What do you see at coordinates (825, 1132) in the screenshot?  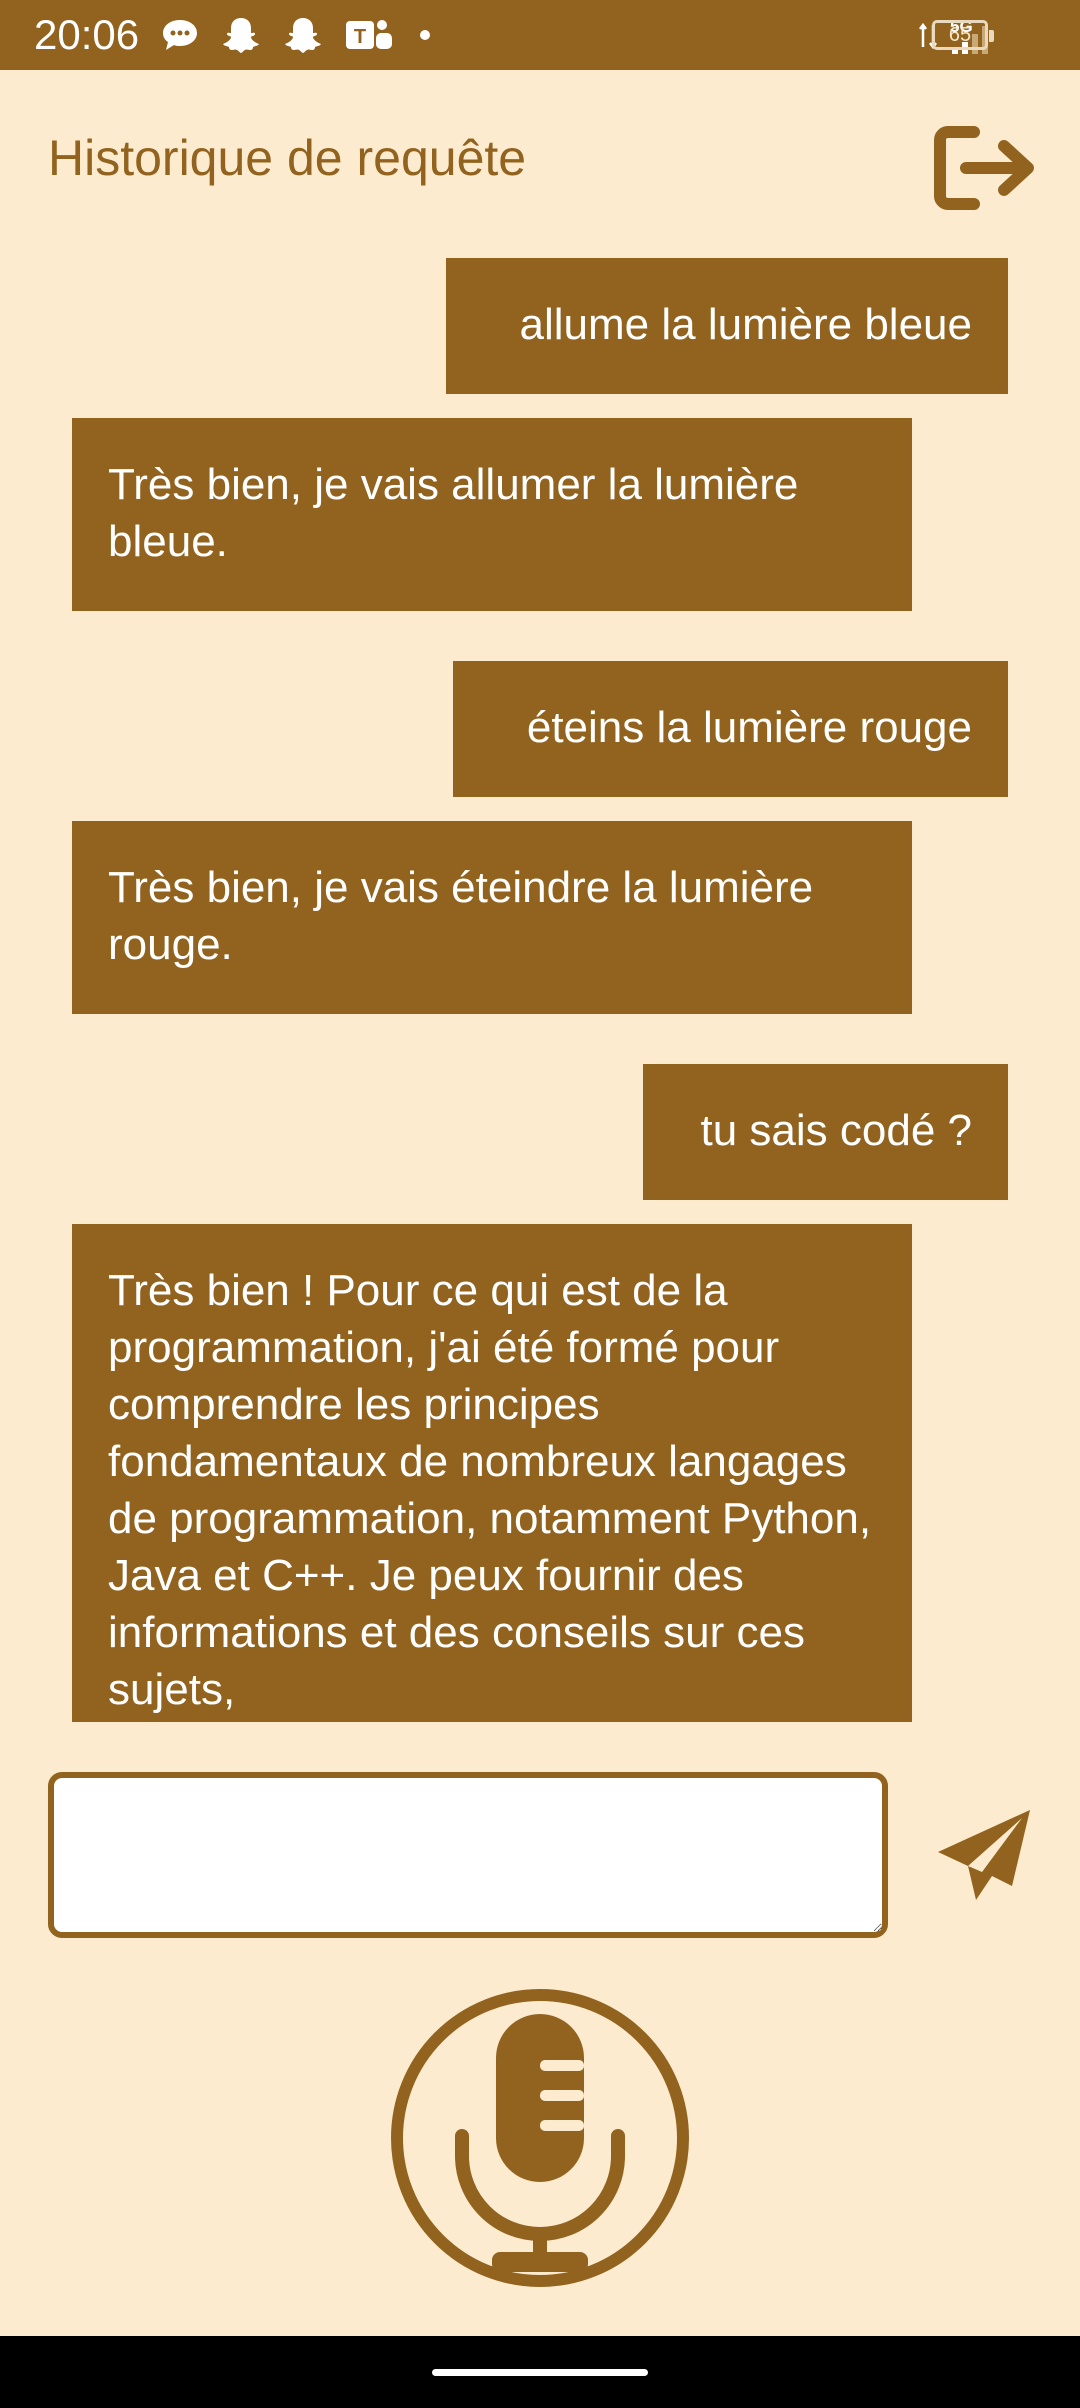 I see `user-message: tu sais codé ?` at bounding box center [825, 1132].